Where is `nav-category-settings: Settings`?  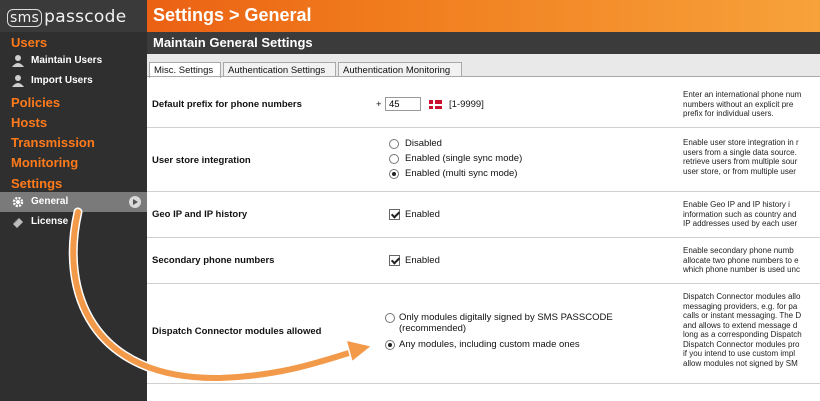
nav-category-settings: Settings is located at coordinates (36, 183).